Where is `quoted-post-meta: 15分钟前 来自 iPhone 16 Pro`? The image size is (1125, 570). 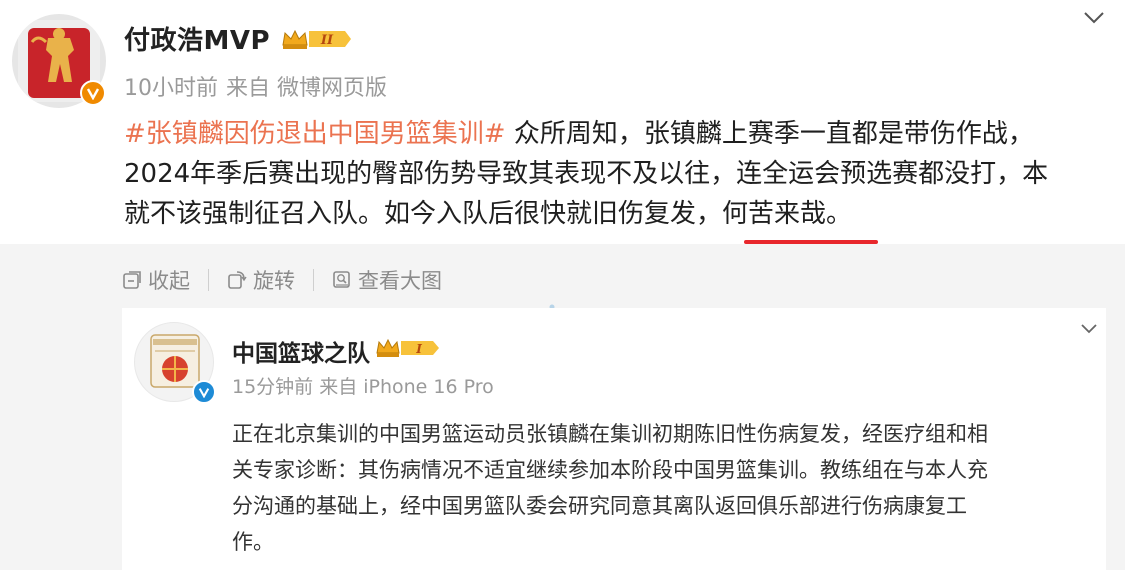
quoted-post-meta: 15分钟前 来自 iPhone 16 Pro is located at coordinates (366, 385).